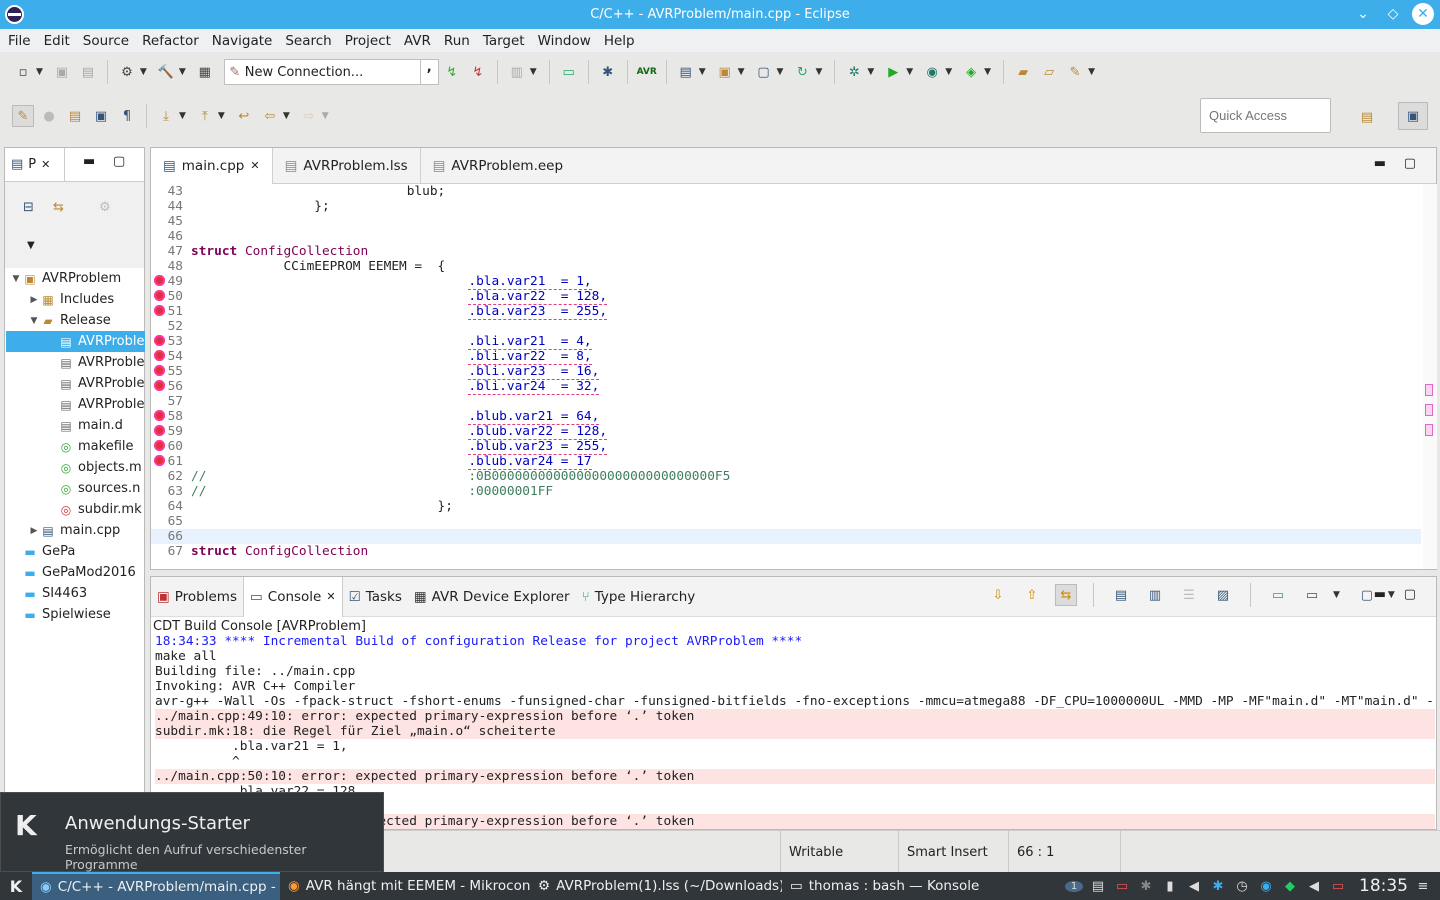 The image size is (1440, 900). I want to click on build-hammer-icon: 🔨, so click(166, 72).